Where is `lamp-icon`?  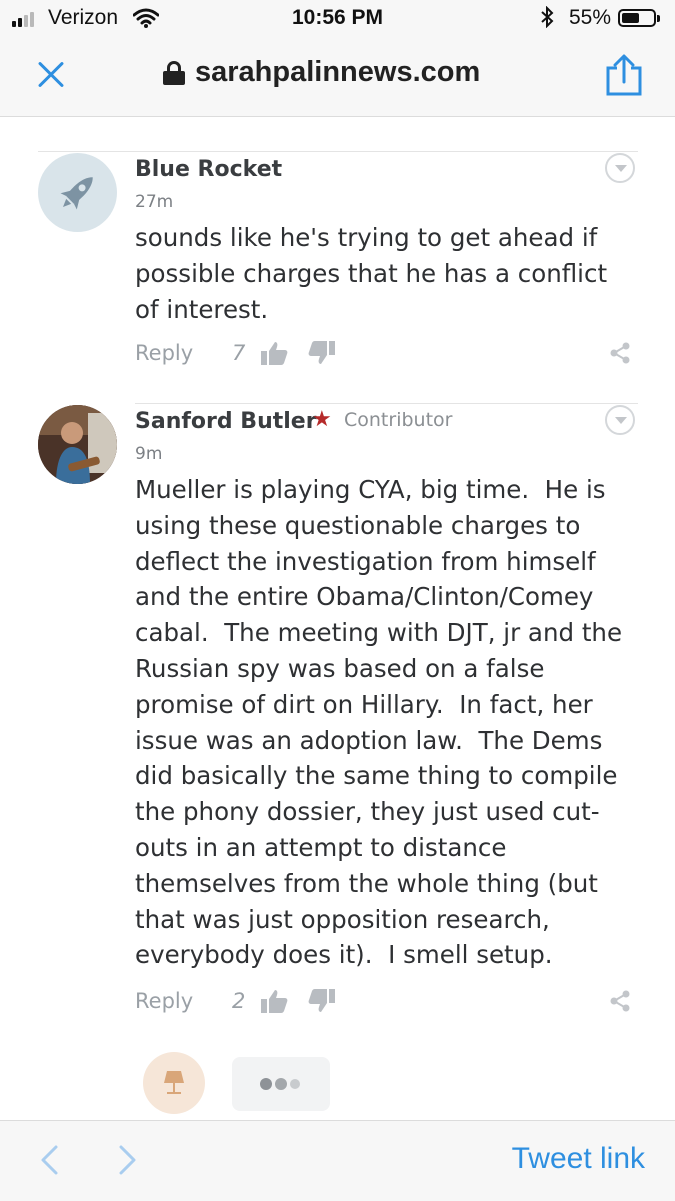
lamp-icon is located at coordinates (174, 1082).